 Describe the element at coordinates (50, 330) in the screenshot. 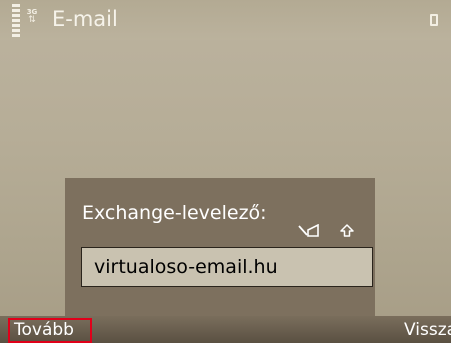

I see `next-softkey: Tovább` at that location.